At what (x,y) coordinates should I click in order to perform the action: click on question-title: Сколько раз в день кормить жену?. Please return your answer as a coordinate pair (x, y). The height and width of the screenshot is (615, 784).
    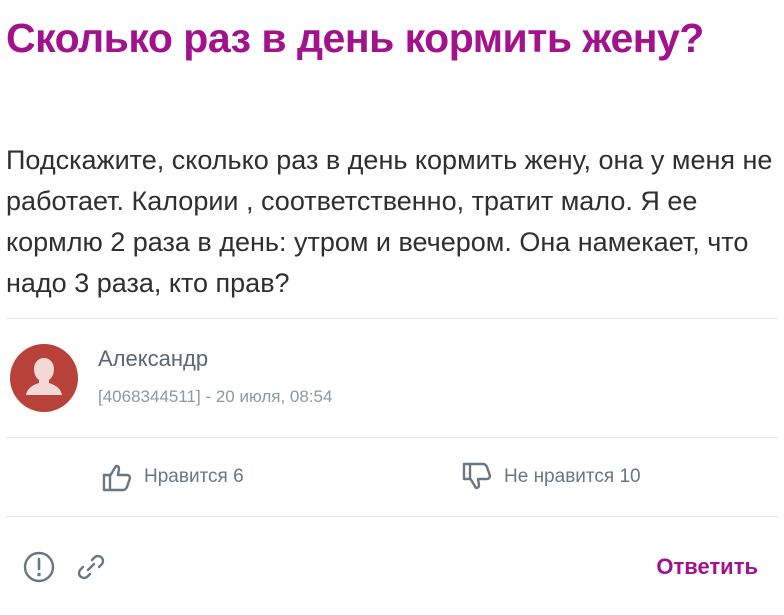
    Looking at the image, I should click on (355, 38).